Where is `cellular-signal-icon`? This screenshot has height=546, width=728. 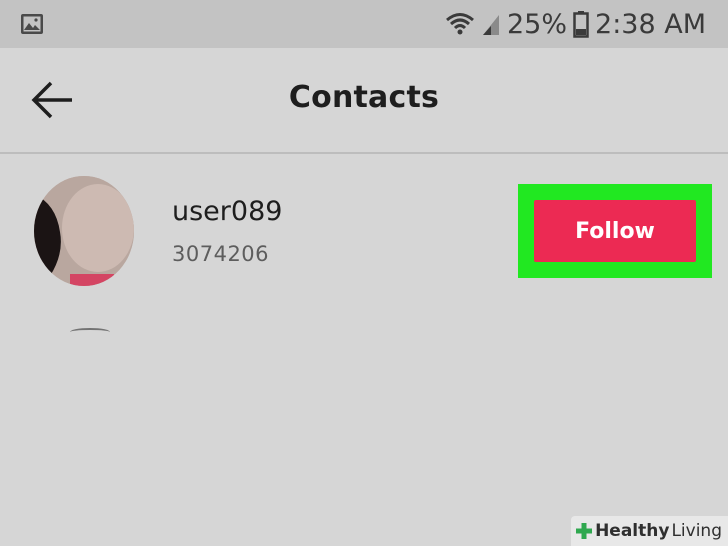
cellular-signal-icon is located at coordinates (491, 25).